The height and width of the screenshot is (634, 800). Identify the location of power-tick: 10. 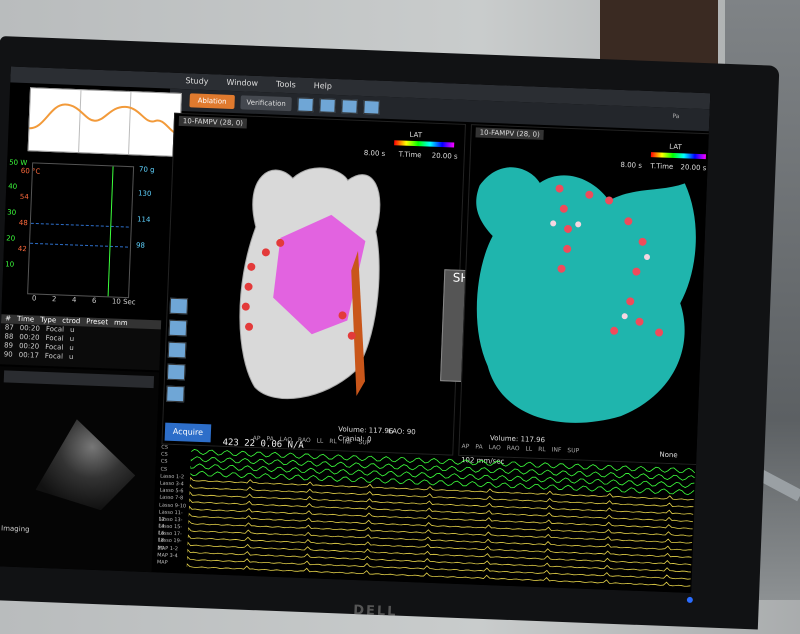
(10, 264).